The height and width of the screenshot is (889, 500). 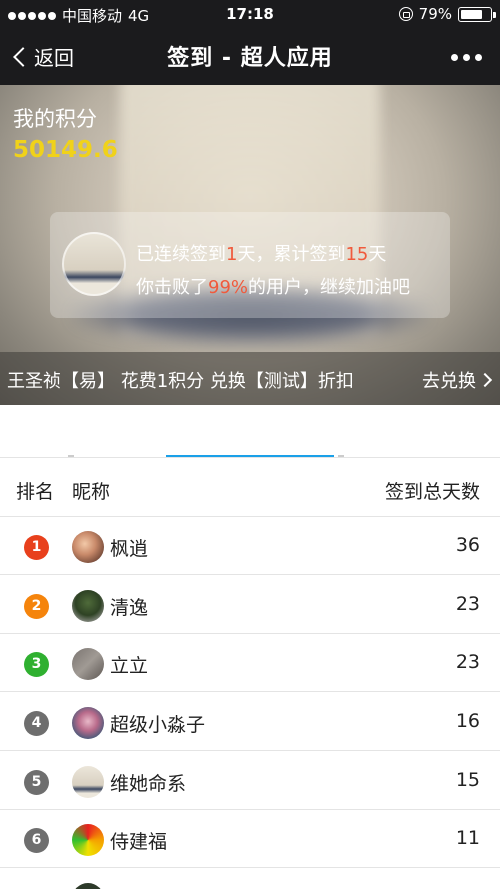 I want to click on exchange-ticker: 王圣祯【易】 花费1积分 兑换【测试】折扣 去兑换, so click(x=250, y=378).